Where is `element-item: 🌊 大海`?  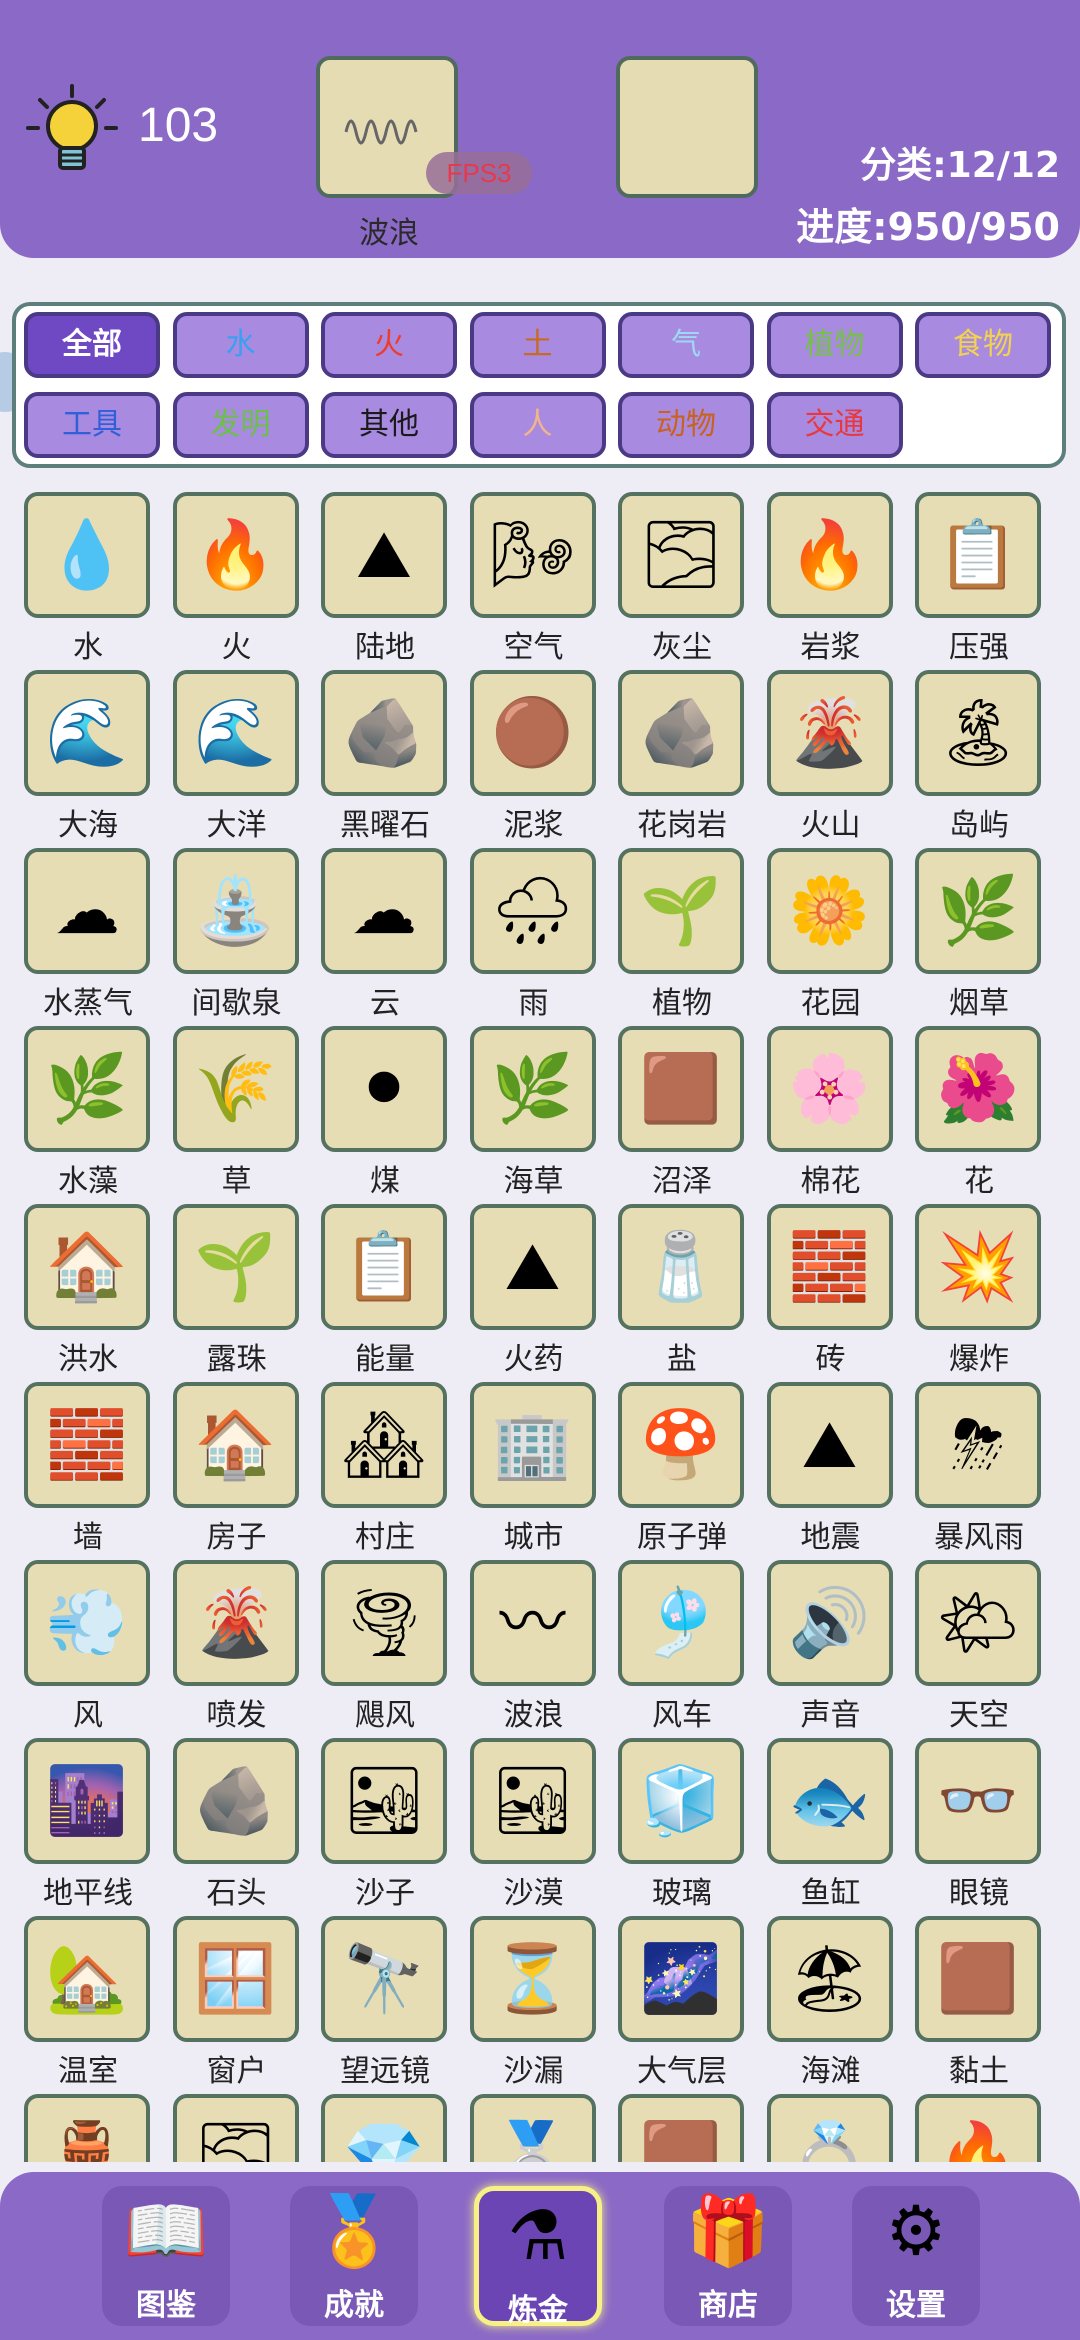 element-item: 🌊 大海 is located at coordinates (88, 750).